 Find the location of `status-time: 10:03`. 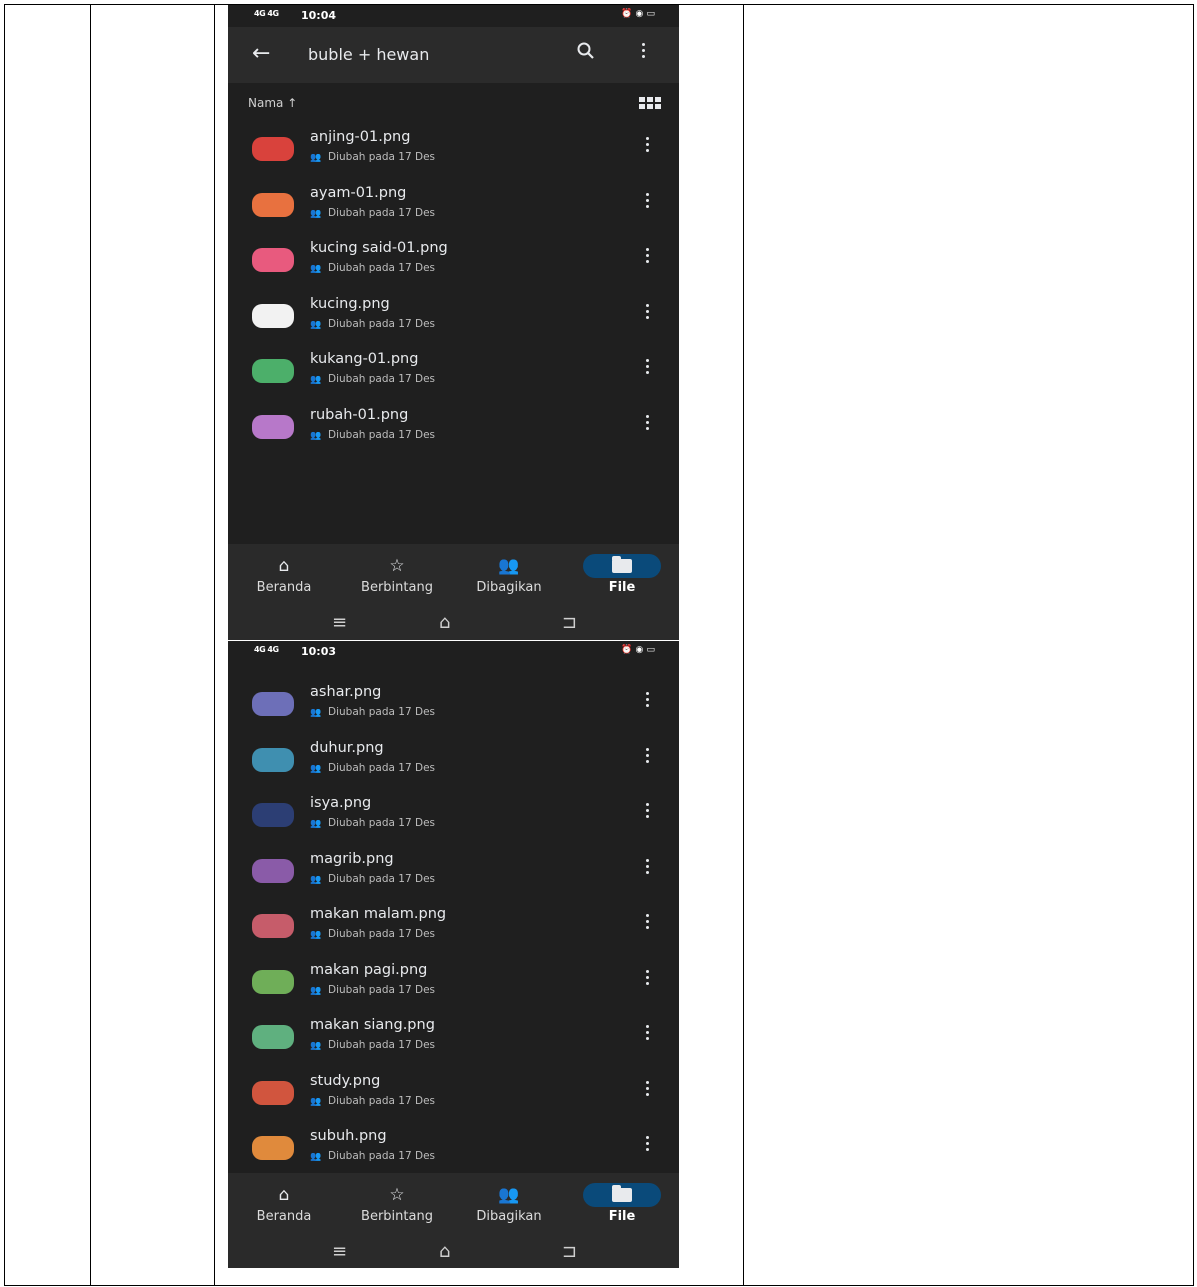

status-time: 10:03 is located at coordinates (319, 651).